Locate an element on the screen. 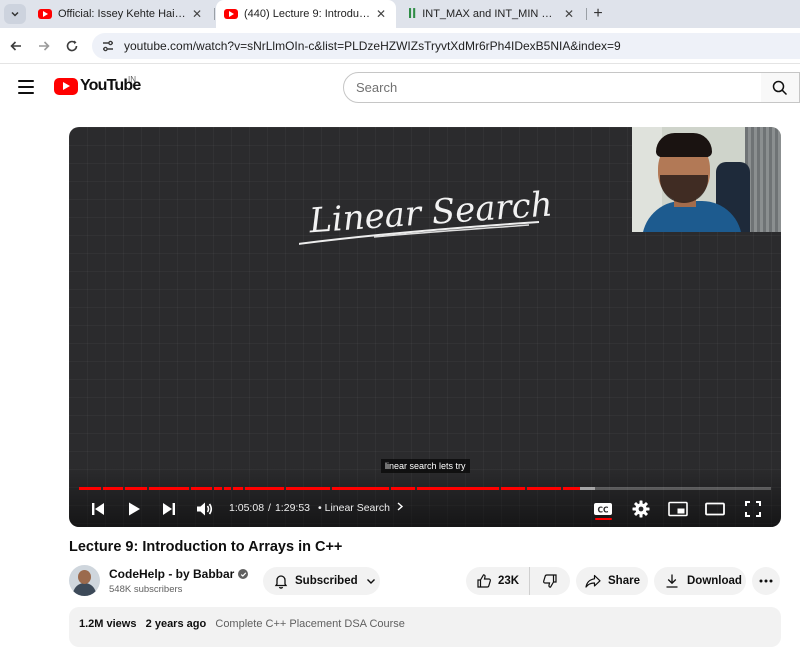  chapter-title: Linear Search is located at coordinates (357, 508).